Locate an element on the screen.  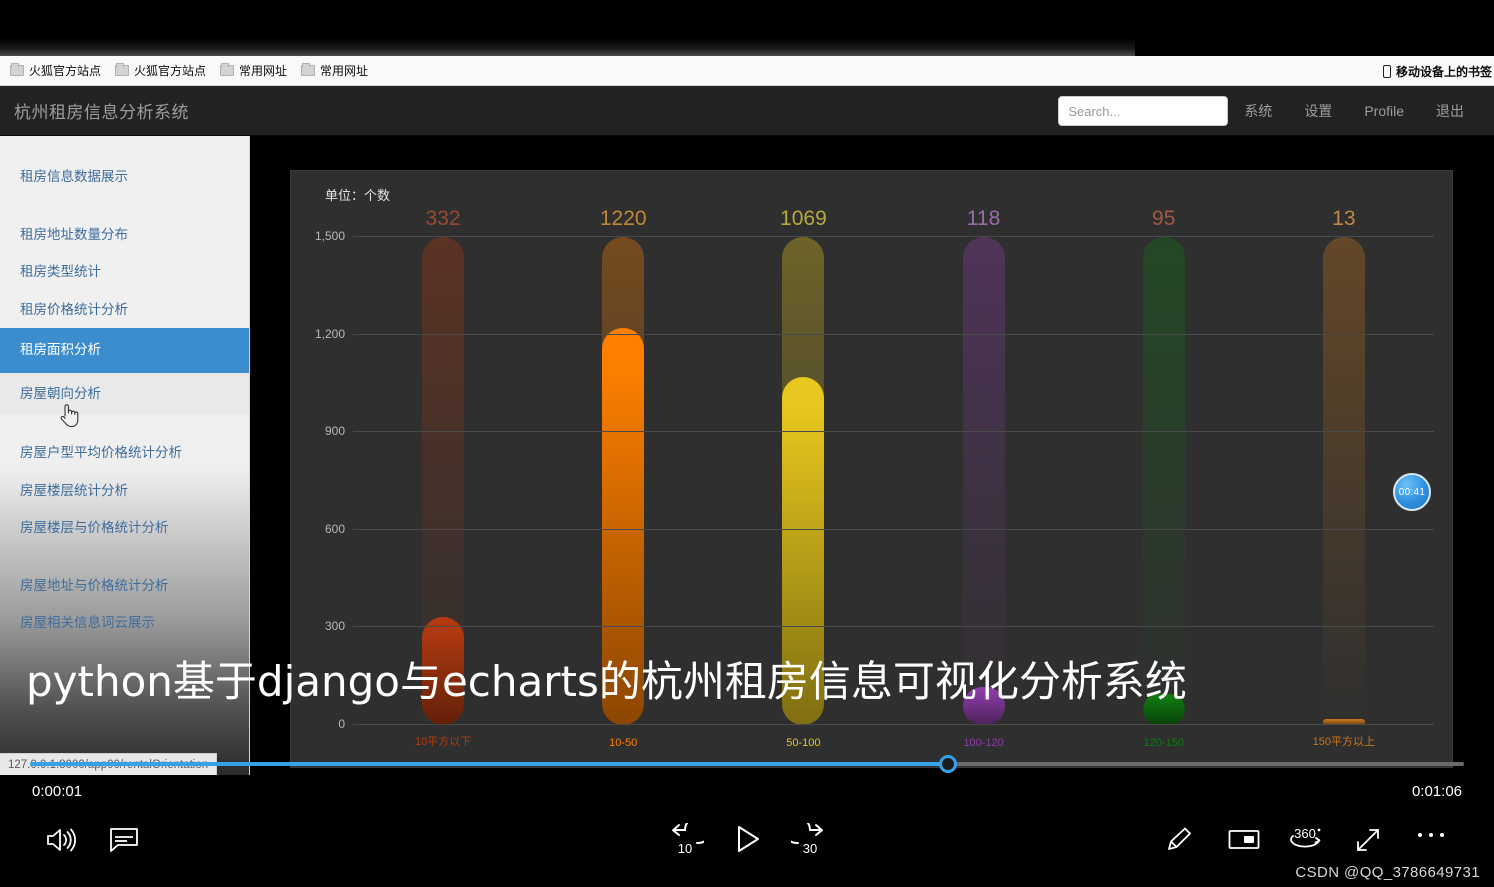
sidebar-item-address-distribution: 租房地址数量分布 is located at coordinates (124, 235).